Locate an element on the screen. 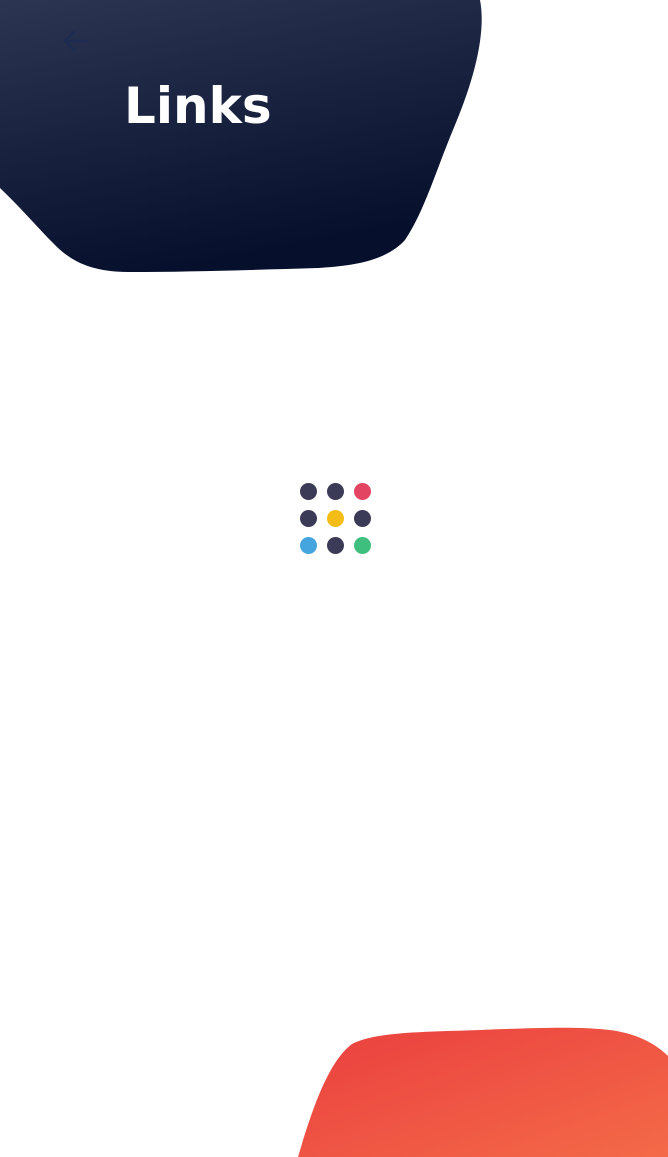 The image size is (668, 1157). loading-dots-icon is located at coordinates (337, 520).